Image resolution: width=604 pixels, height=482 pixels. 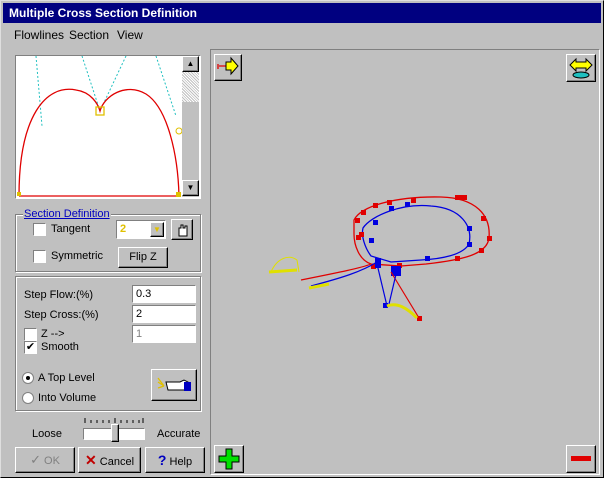 I want to click on tangent-label: Tangent, so click(x=71, y=229).